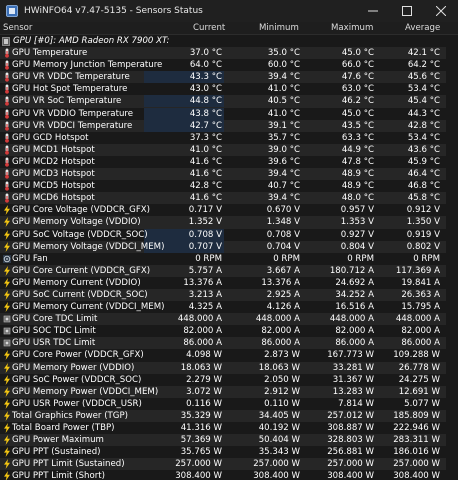 The height and width of the screenshot is (480, 458). What do you see at coordinates (441, 11) in the screenshot?
I see `close-button` at bounding box center [441, 11].